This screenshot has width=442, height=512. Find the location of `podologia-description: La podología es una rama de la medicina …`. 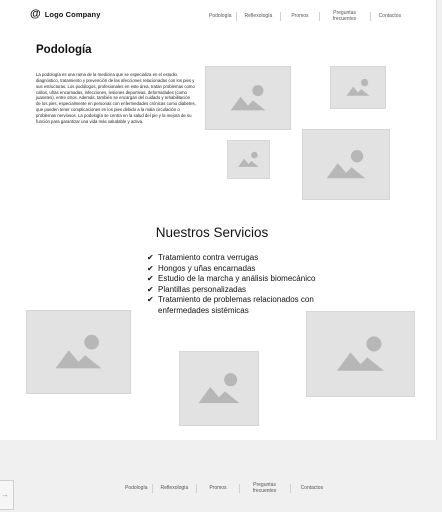

podologia-description: La podología es una rama de la medicina … is located at coordinates (116, 98).